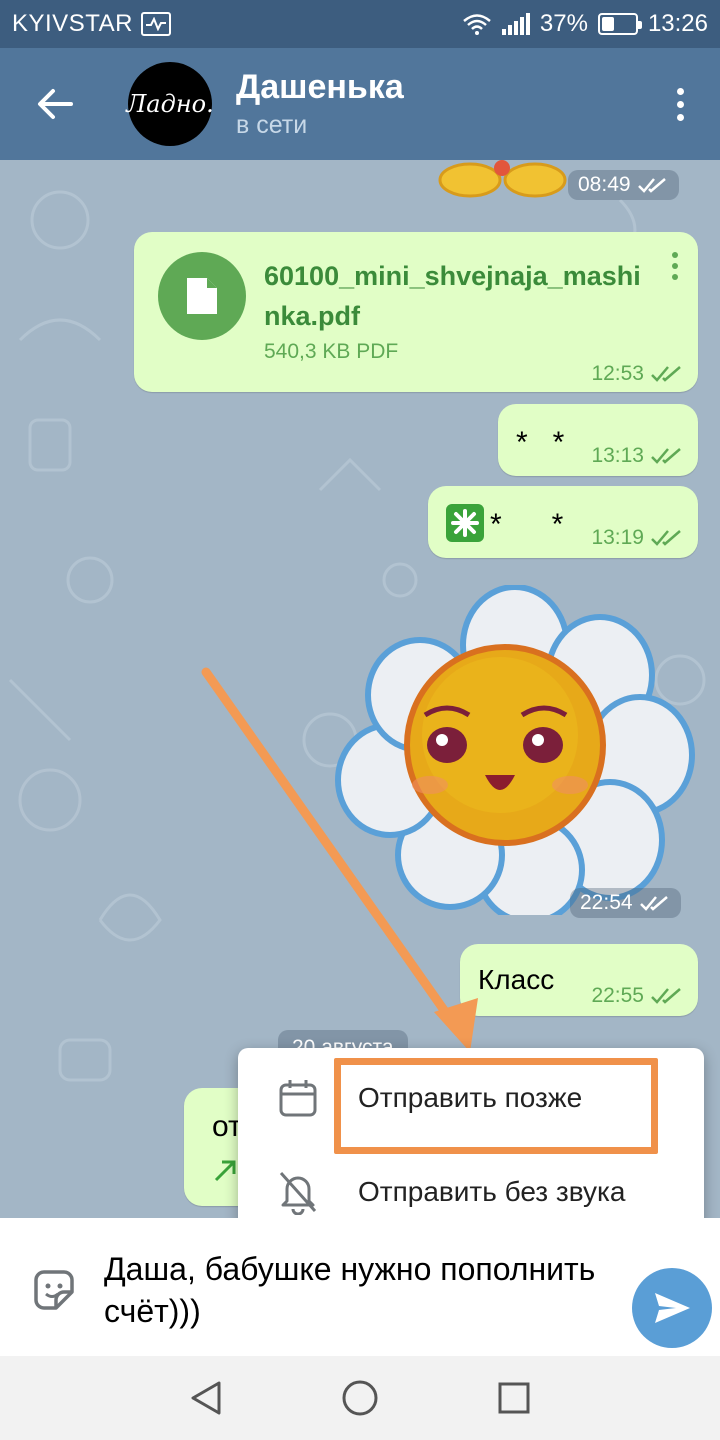  What do you see at coordinates (500, 181) in the screenshot?
I see `sticker-partial` at bounding box center [500, 181].